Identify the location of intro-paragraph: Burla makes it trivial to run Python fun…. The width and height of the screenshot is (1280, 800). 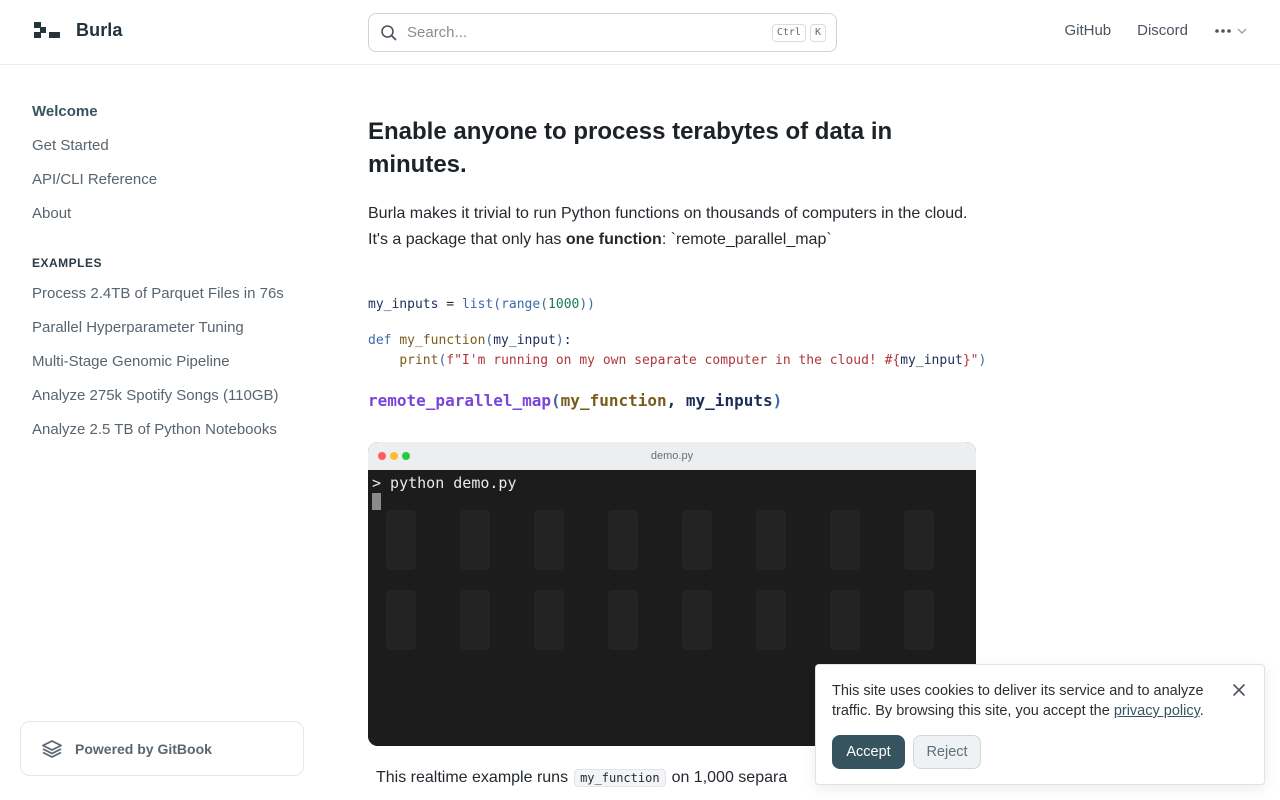
(673, 227).